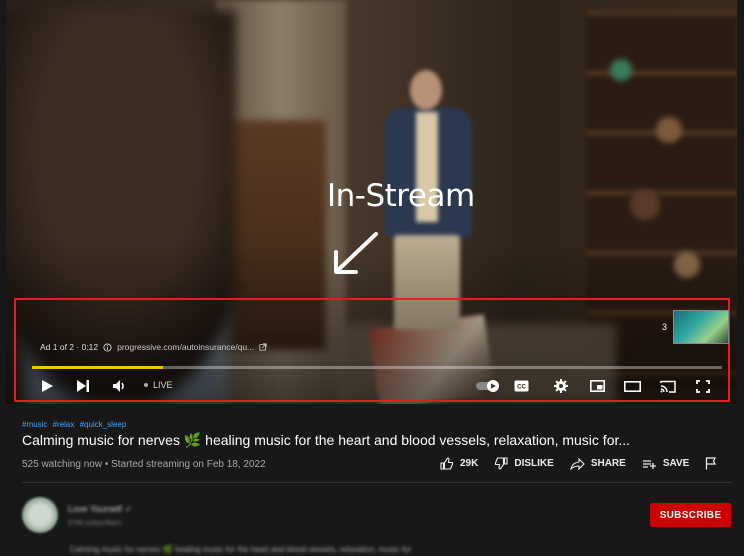  I want to click on progress-bar, so click(377, 367).